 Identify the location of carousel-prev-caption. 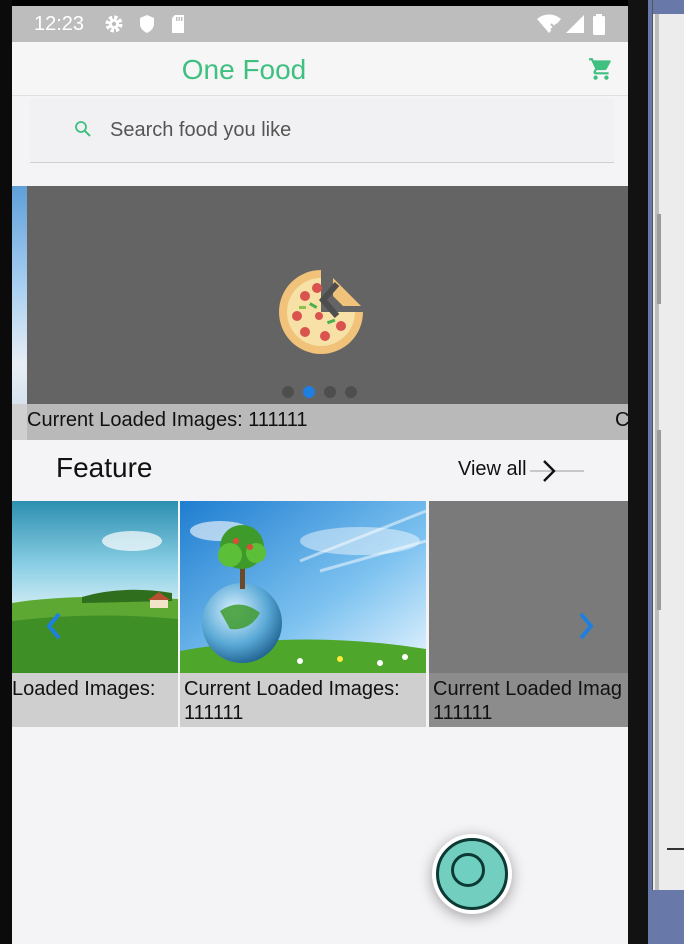
(19, 422).